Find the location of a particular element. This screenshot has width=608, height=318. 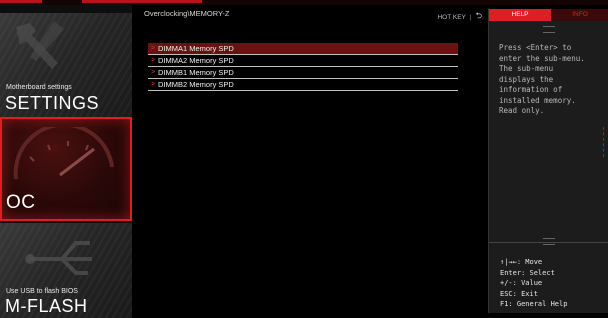

menu-item-label: DIMMB1 Memory SPD is located at coordinates (196, 72).